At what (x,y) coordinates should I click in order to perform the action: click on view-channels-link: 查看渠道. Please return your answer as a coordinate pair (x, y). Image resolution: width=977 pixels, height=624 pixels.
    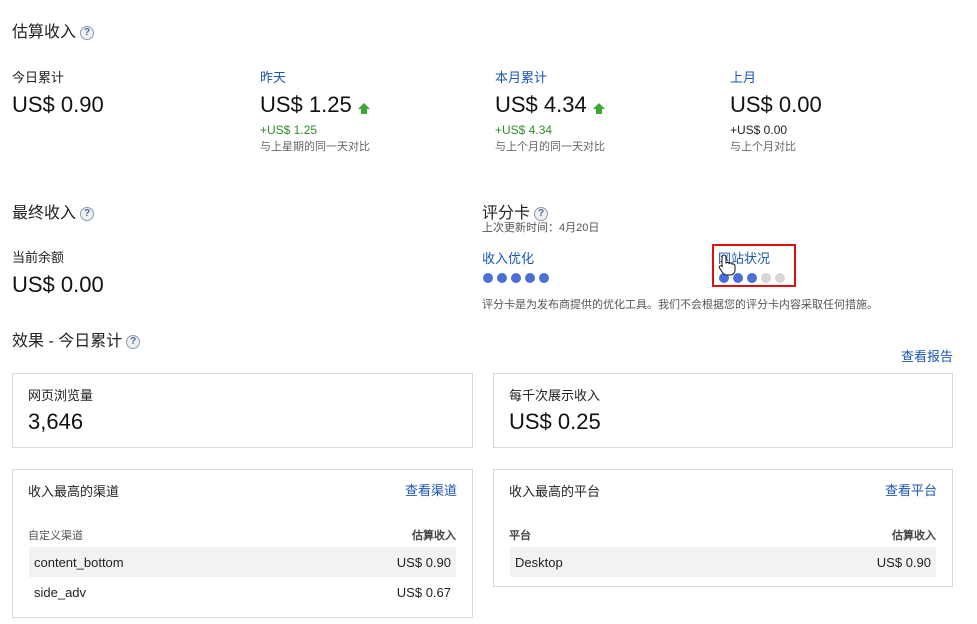
    Looking at the image, I should click on (431, 489).